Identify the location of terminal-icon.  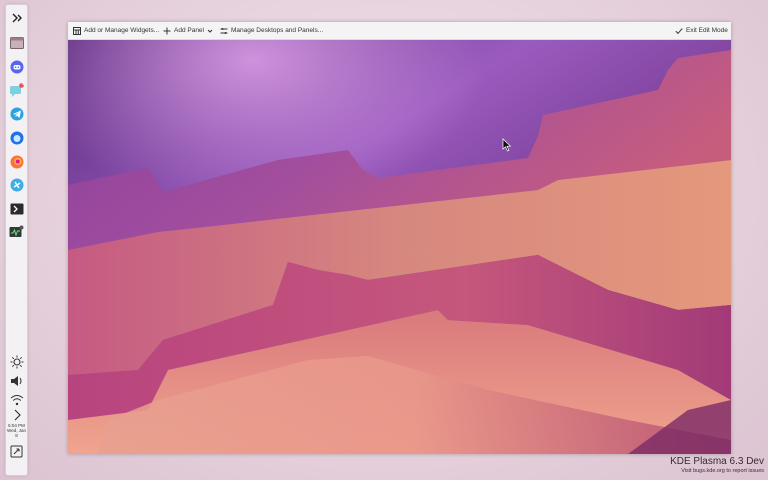
(16, 208).